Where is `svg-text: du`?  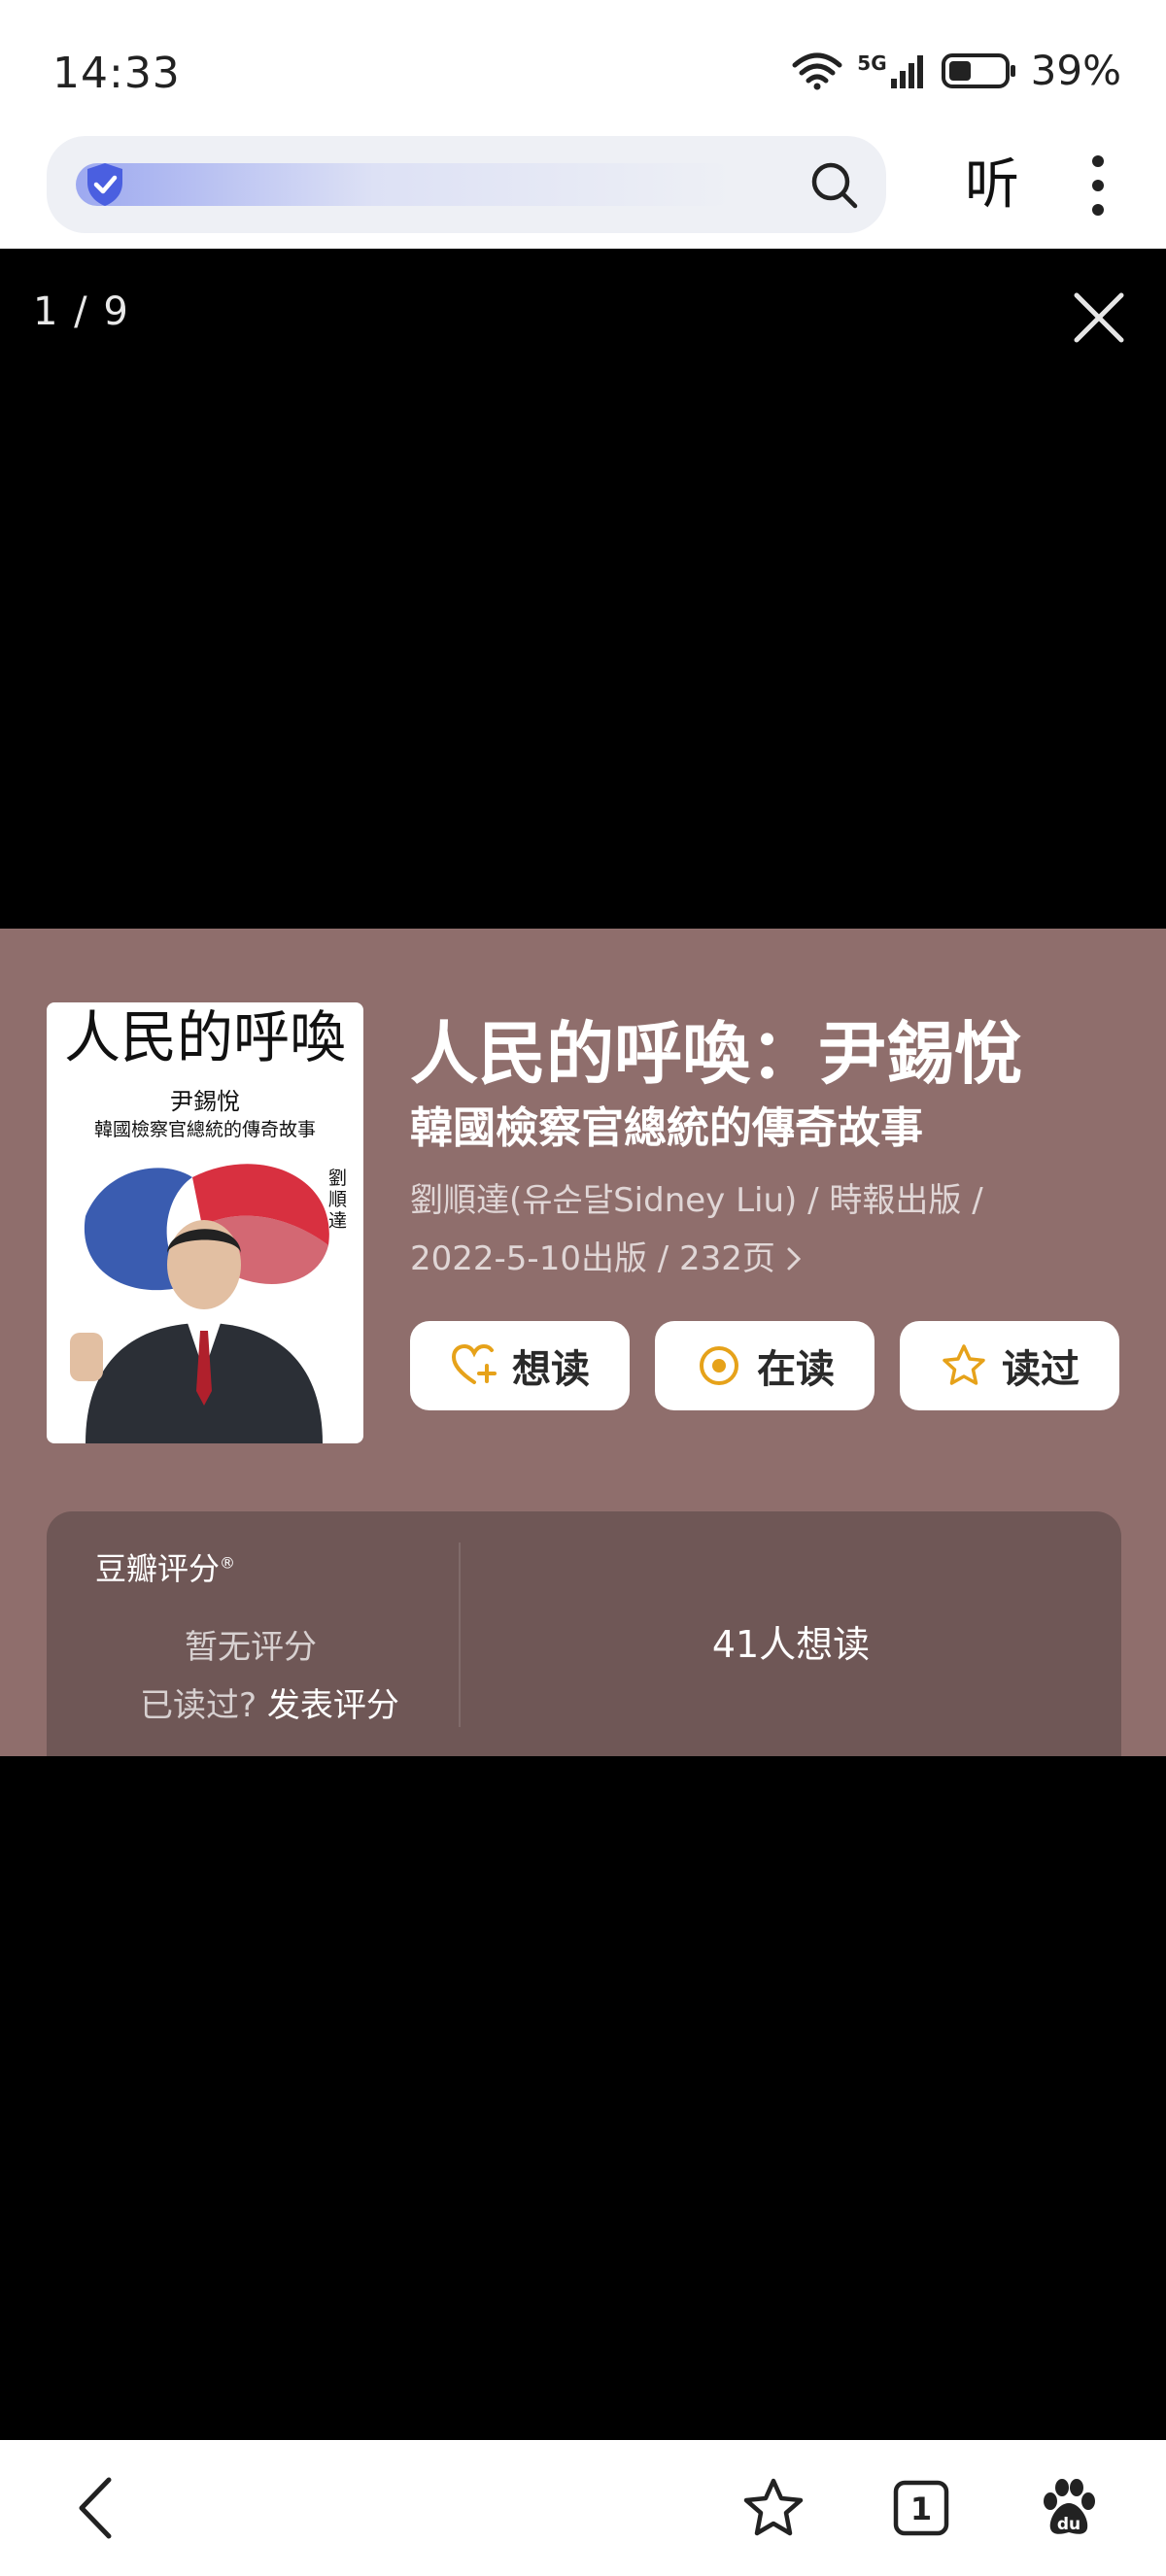 svg-text: du is located at coordinates (1068, 2524).